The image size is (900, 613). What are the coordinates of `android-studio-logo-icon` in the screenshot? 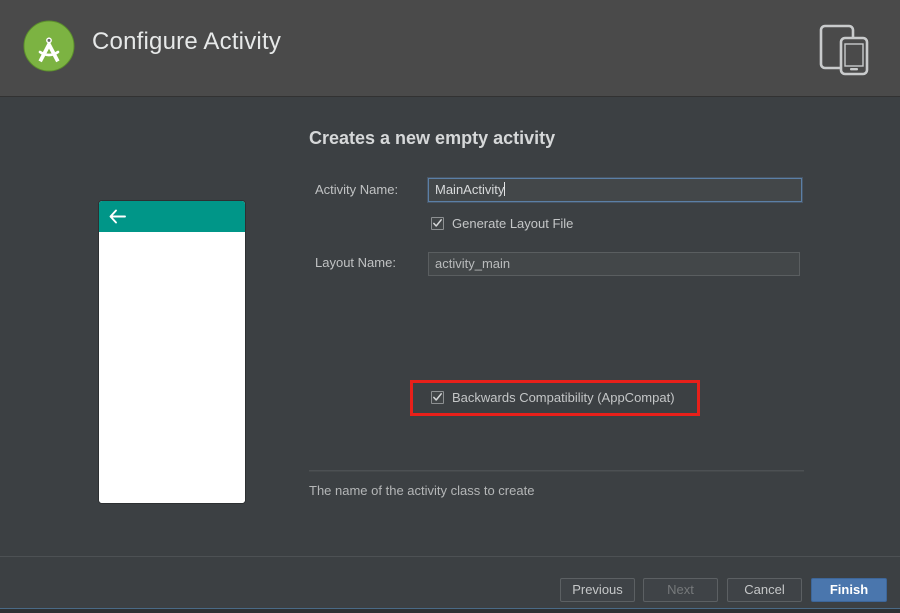 It's located at (49, 46).